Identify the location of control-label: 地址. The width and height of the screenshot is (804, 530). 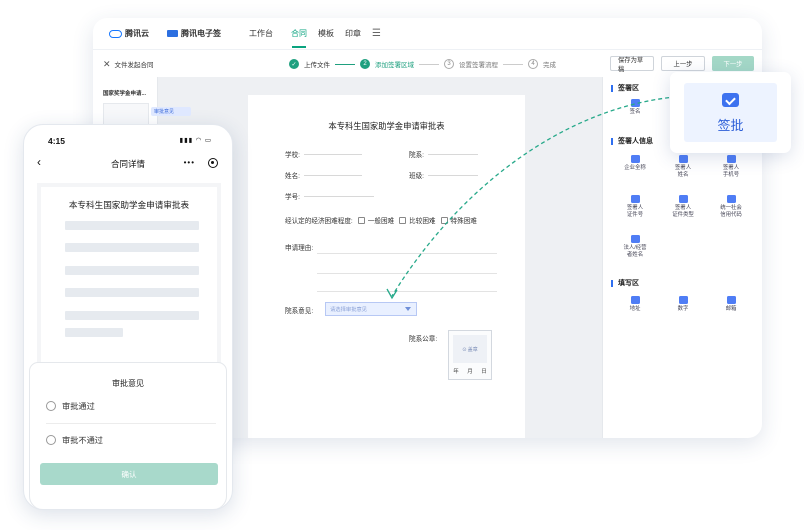
(635, 309).